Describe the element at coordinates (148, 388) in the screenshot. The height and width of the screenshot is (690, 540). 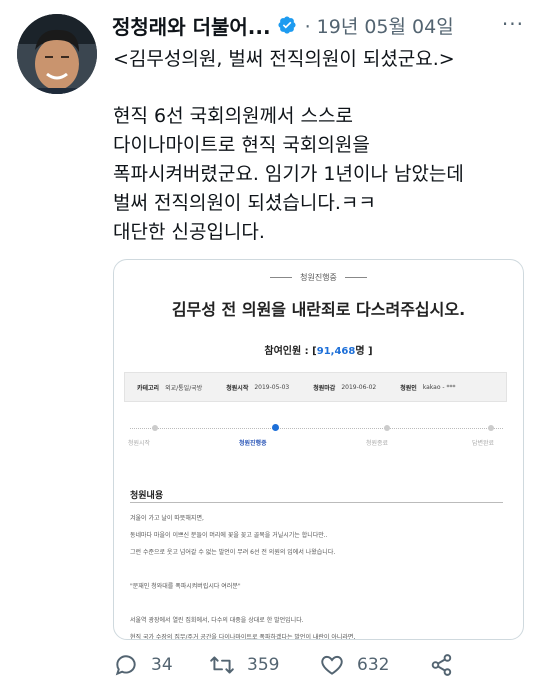
I see `category-label: 카테고리` at that location.